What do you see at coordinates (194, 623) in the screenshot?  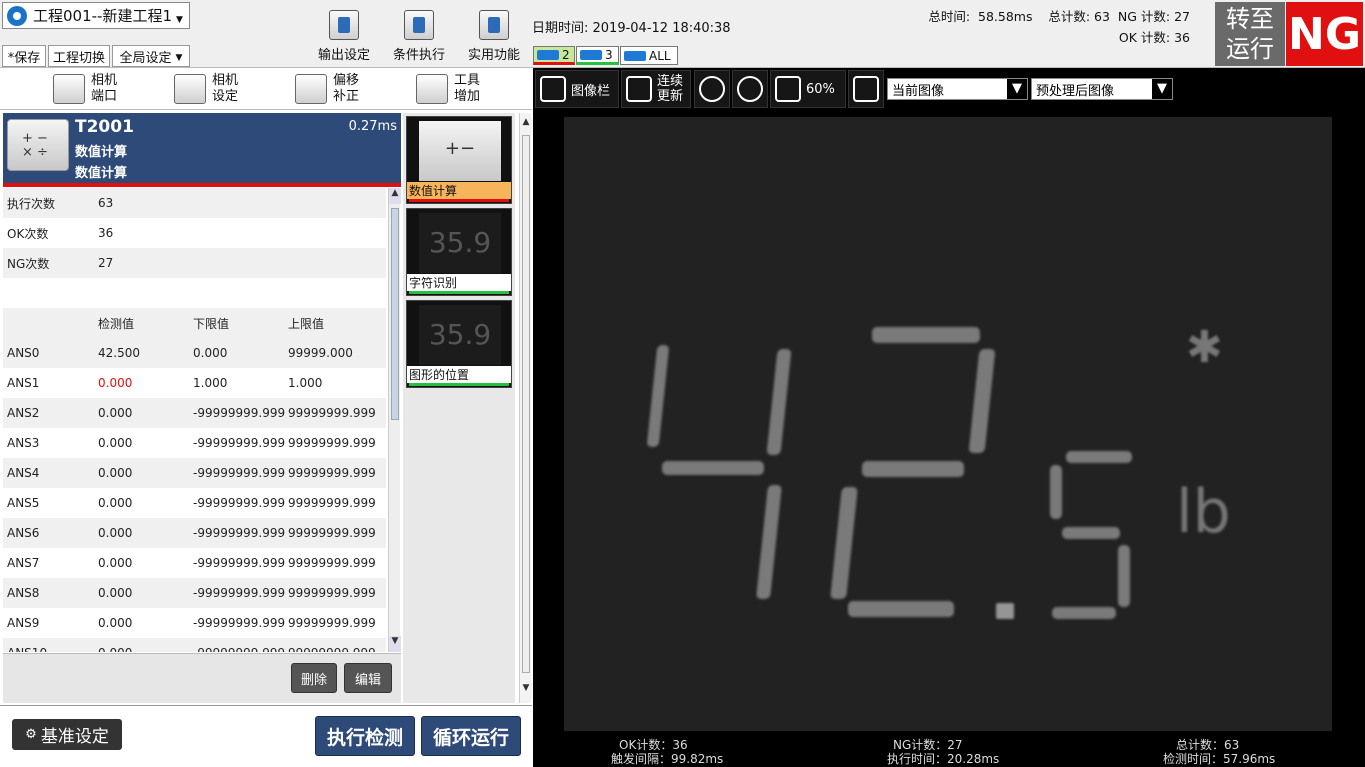 I see `table-row: ANS9 0.000 -99999999.999 99999999.999` at bounding box center [194, 623].